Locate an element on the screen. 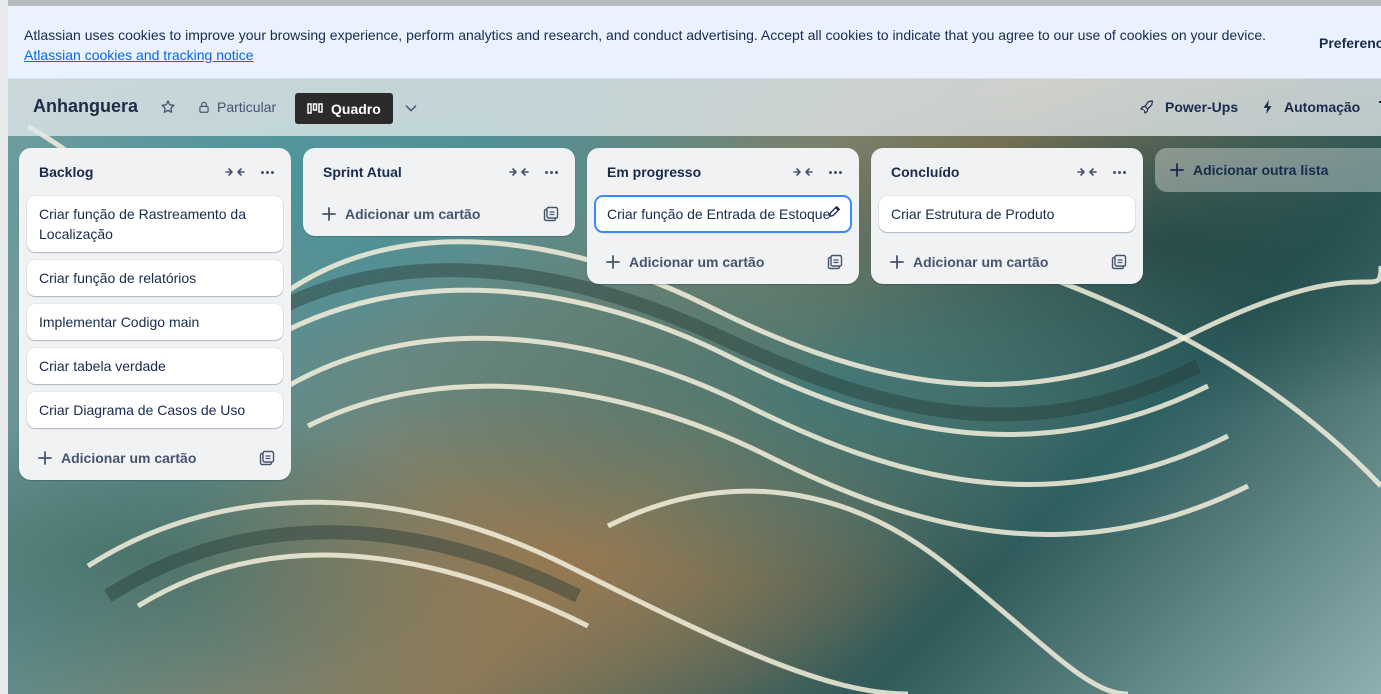  automation-label: Automação is located at coordinates (1322, 107).